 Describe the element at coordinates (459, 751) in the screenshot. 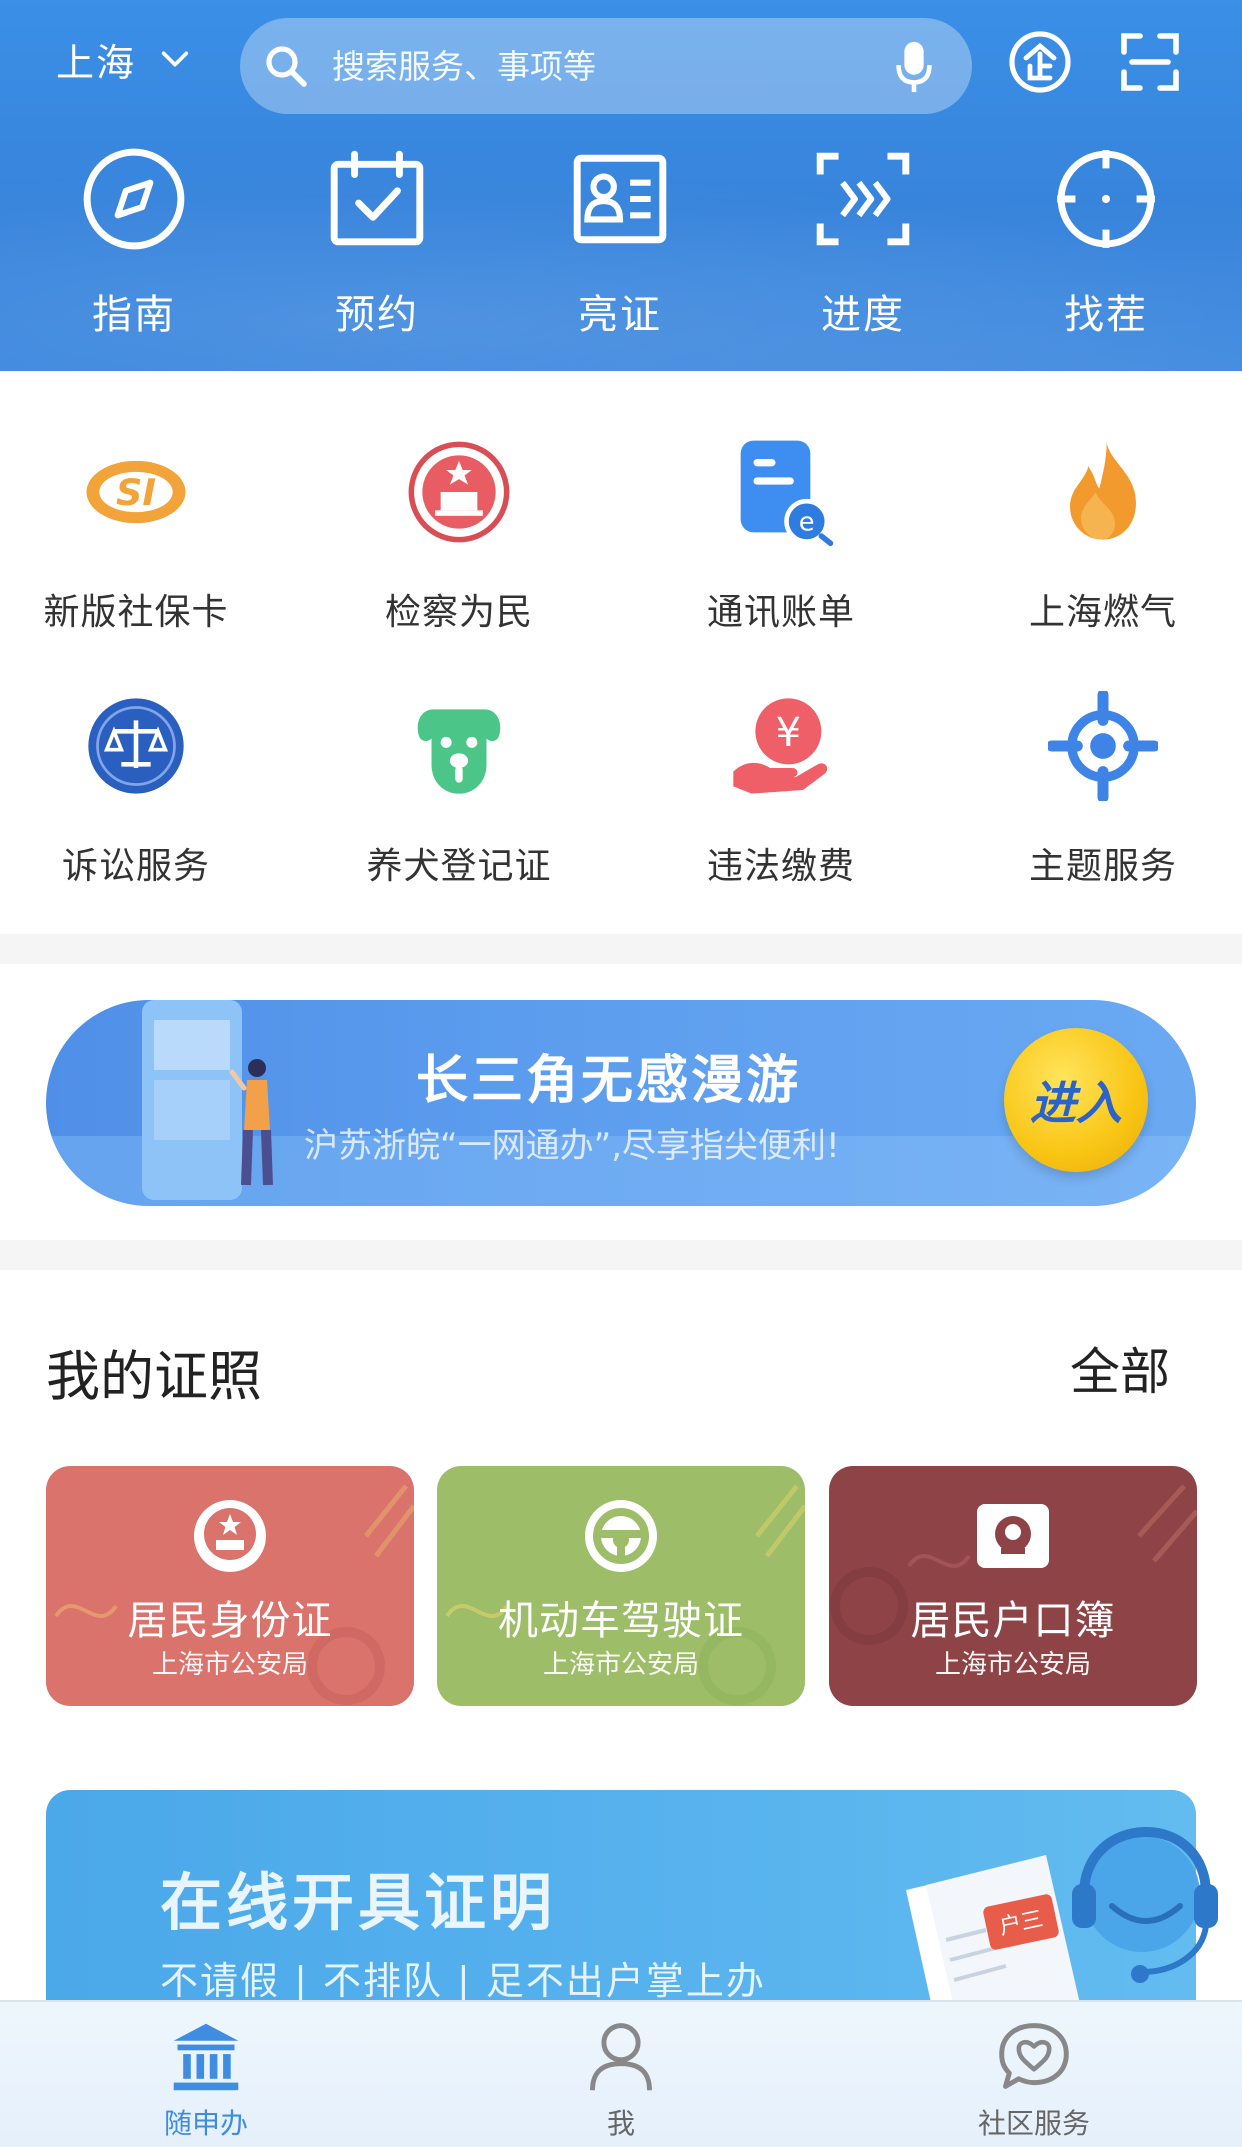

I see `dog-icon` at that location.